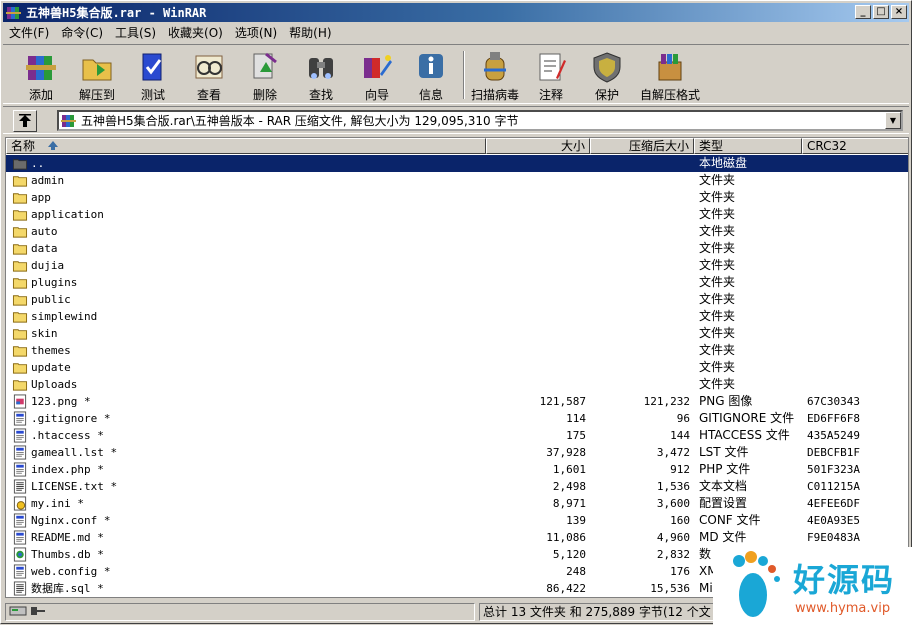 This screenshot has height=625, width=912. Describe the element at coordinates (855, 146) in the screenshot. I see `col-crc-header: CRC32` at that location.